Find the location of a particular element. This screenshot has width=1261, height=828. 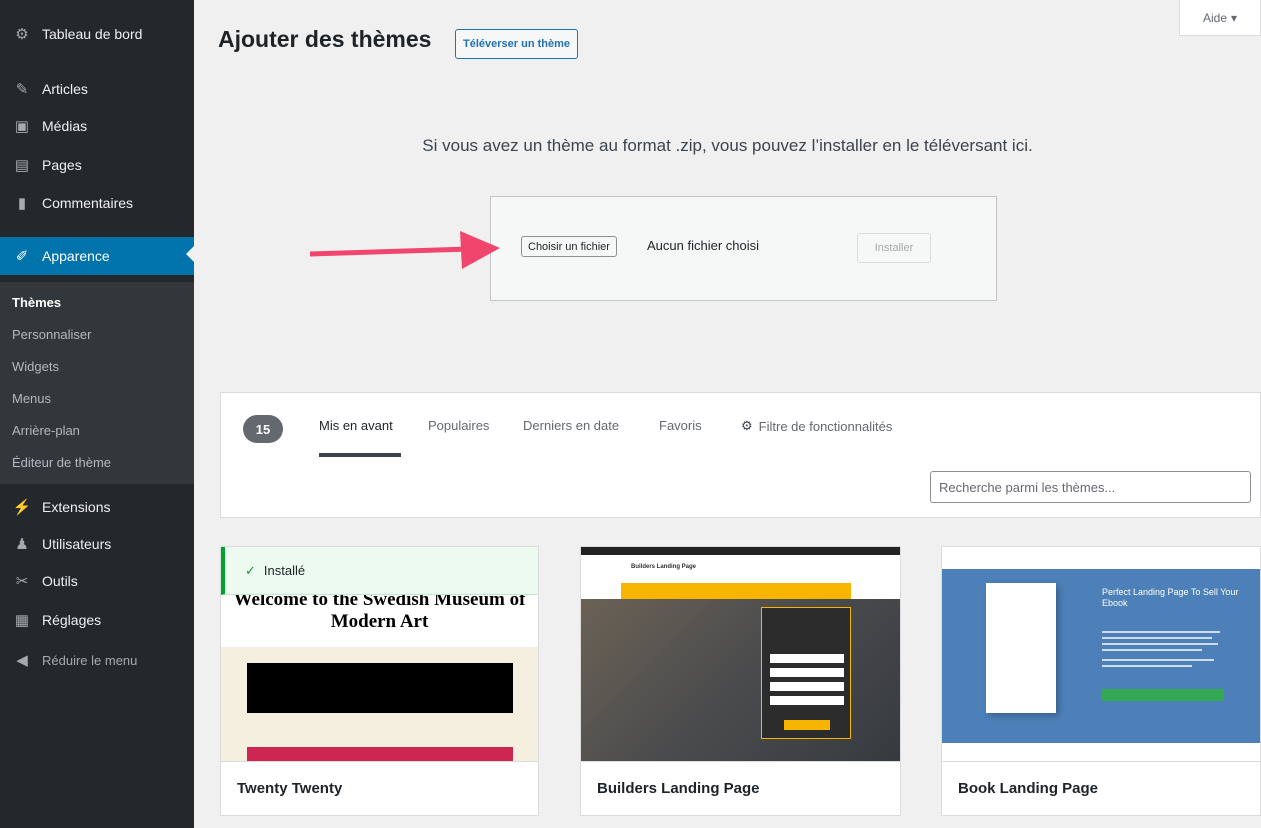

tab-favorites: Favoris is located at coordinates (680, 425).